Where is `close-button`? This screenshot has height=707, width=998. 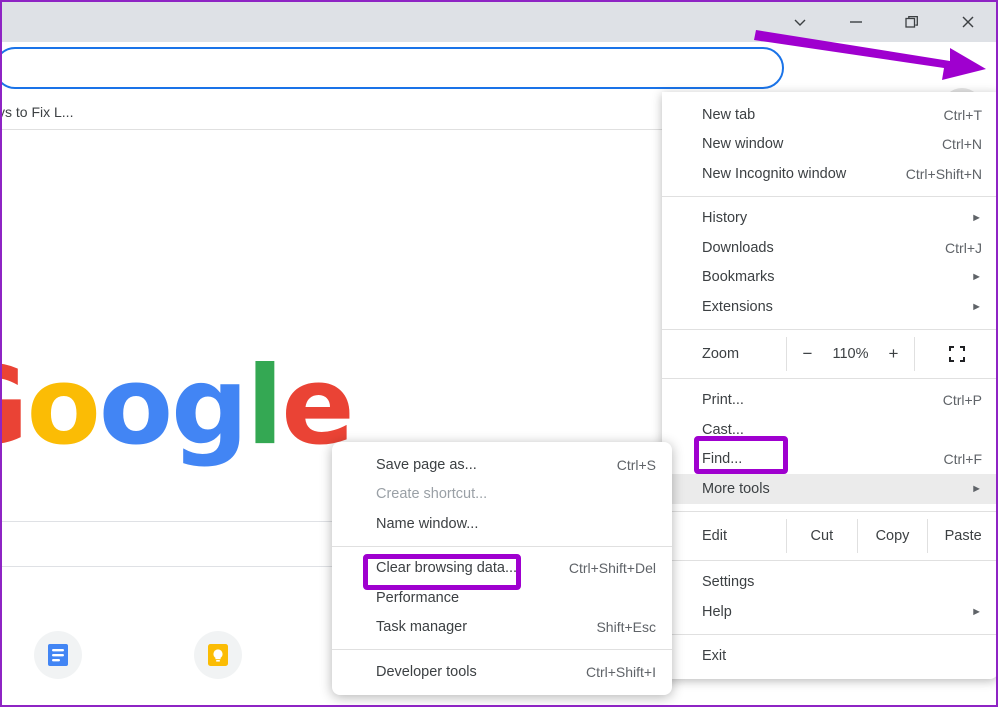
close-button is located at coordinates (968, 22).